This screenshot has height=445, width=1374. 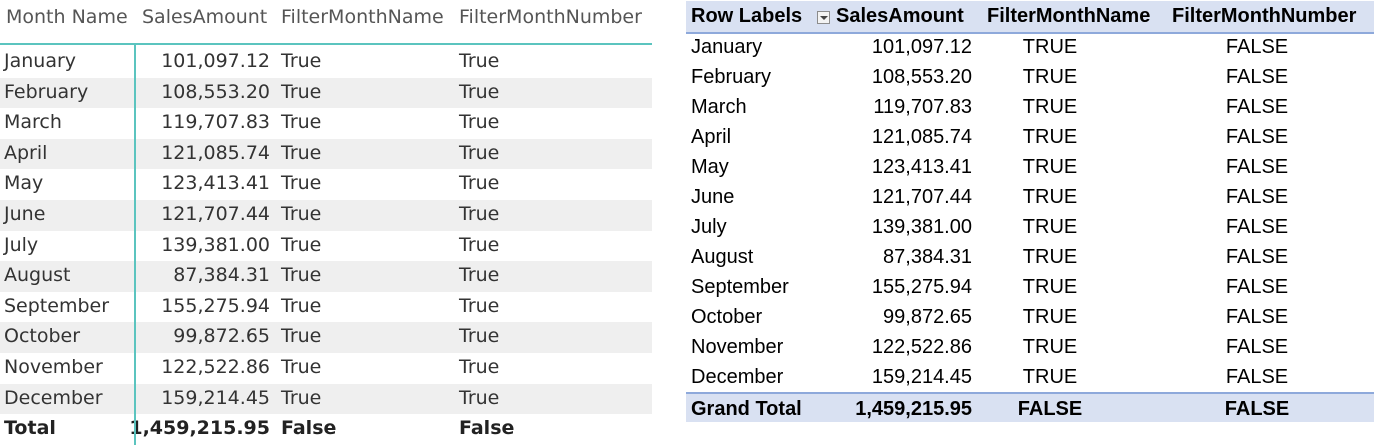 I want to click on total-filter-month-name: False, so click(x=309, y=428).